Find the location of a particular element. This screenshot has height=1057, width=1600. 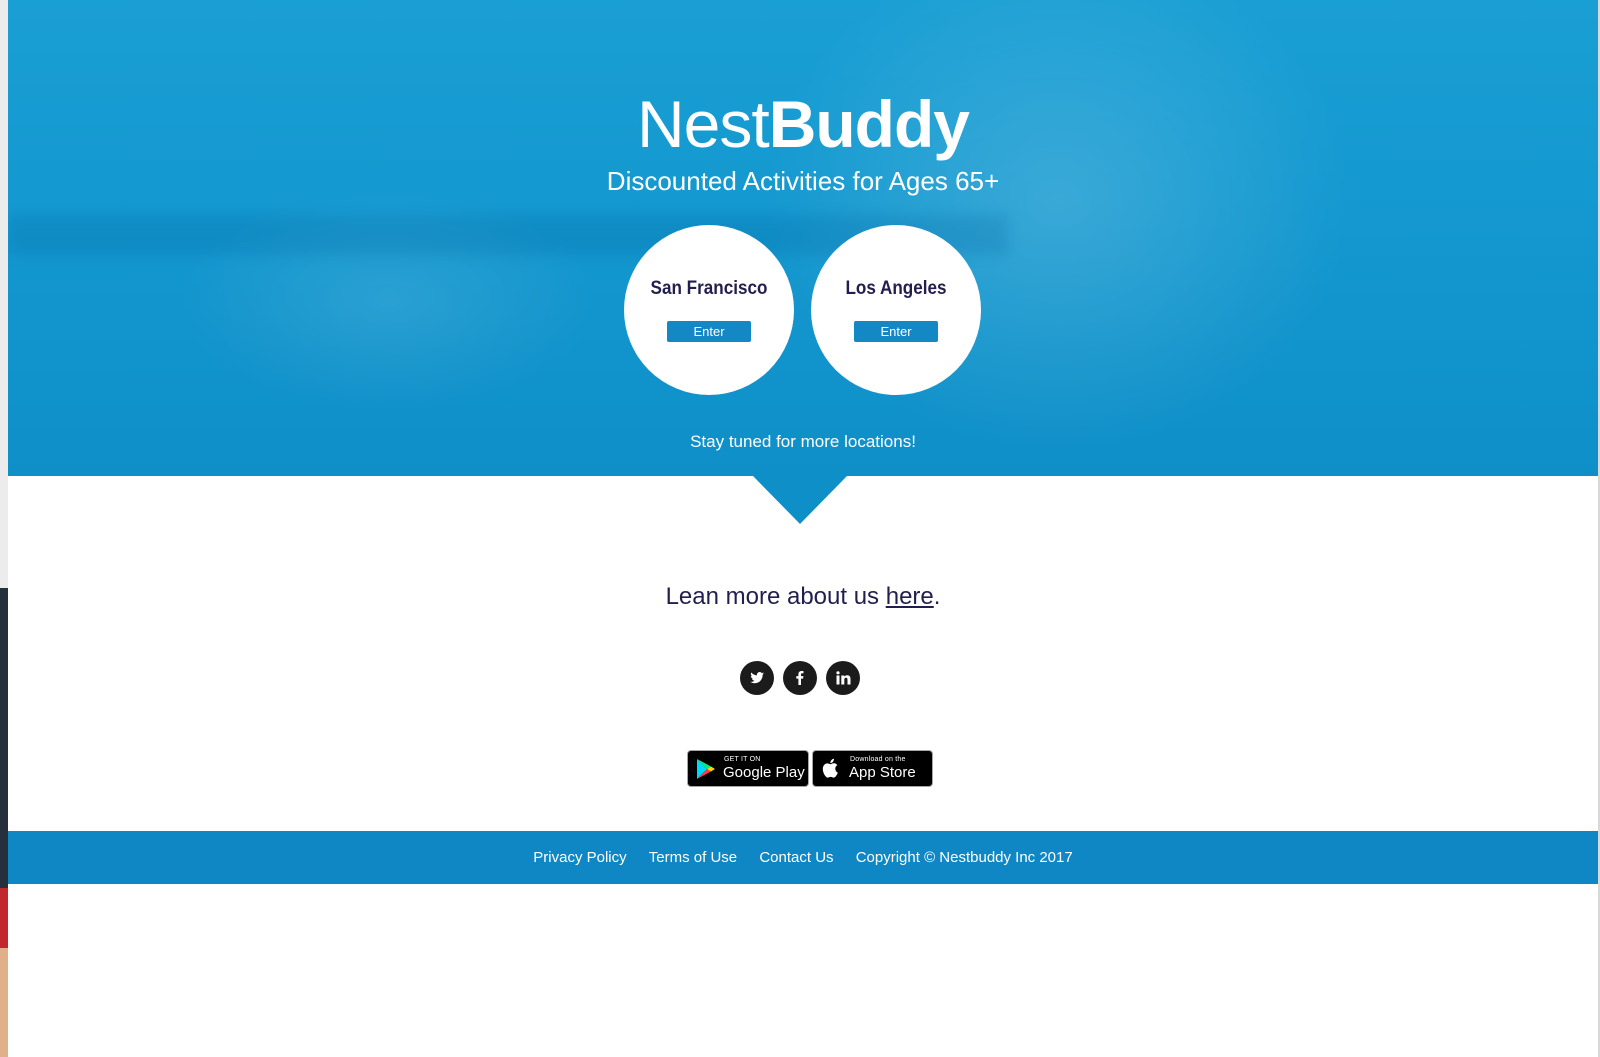

facebook-icon is located at coordinates (800, 678).